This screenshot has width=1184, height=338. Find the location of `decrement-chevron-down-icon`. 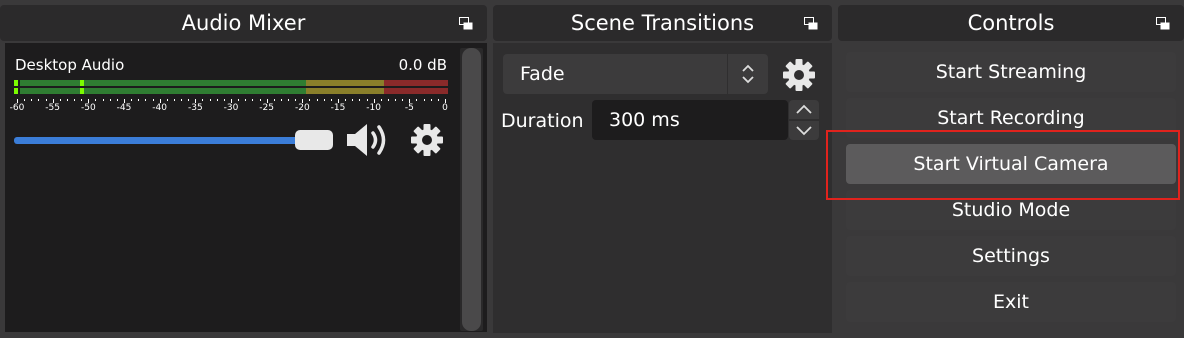

decrement-chevron-down-icon is located at coordinates (804, 130).